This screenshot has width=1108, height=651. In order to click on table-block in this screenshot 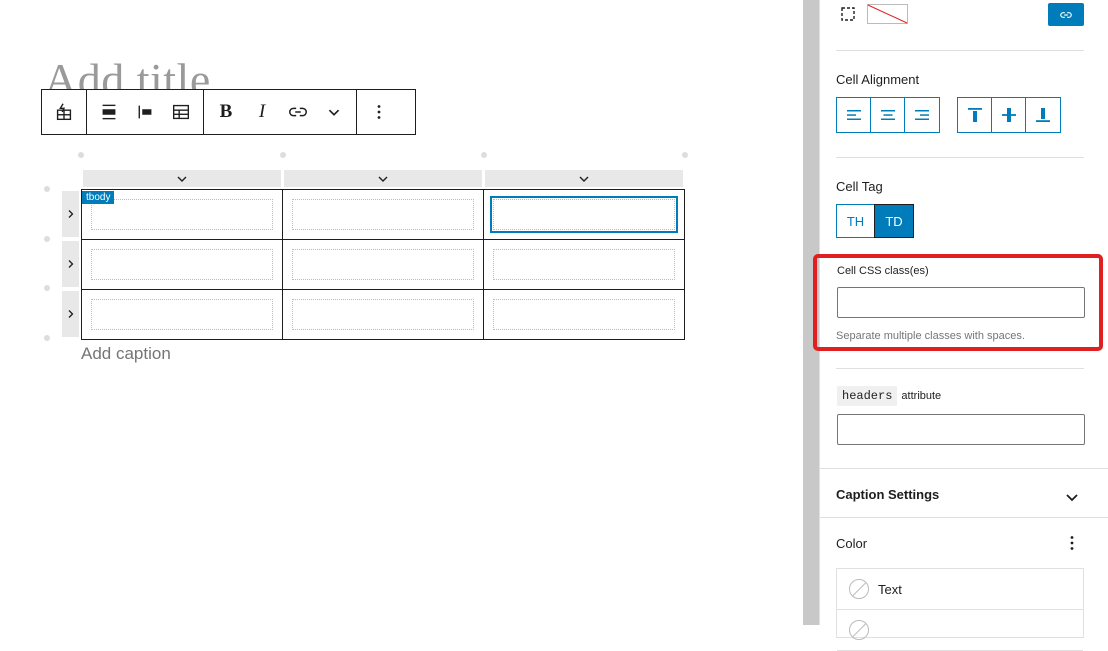, I will do `click(383, 264)`.